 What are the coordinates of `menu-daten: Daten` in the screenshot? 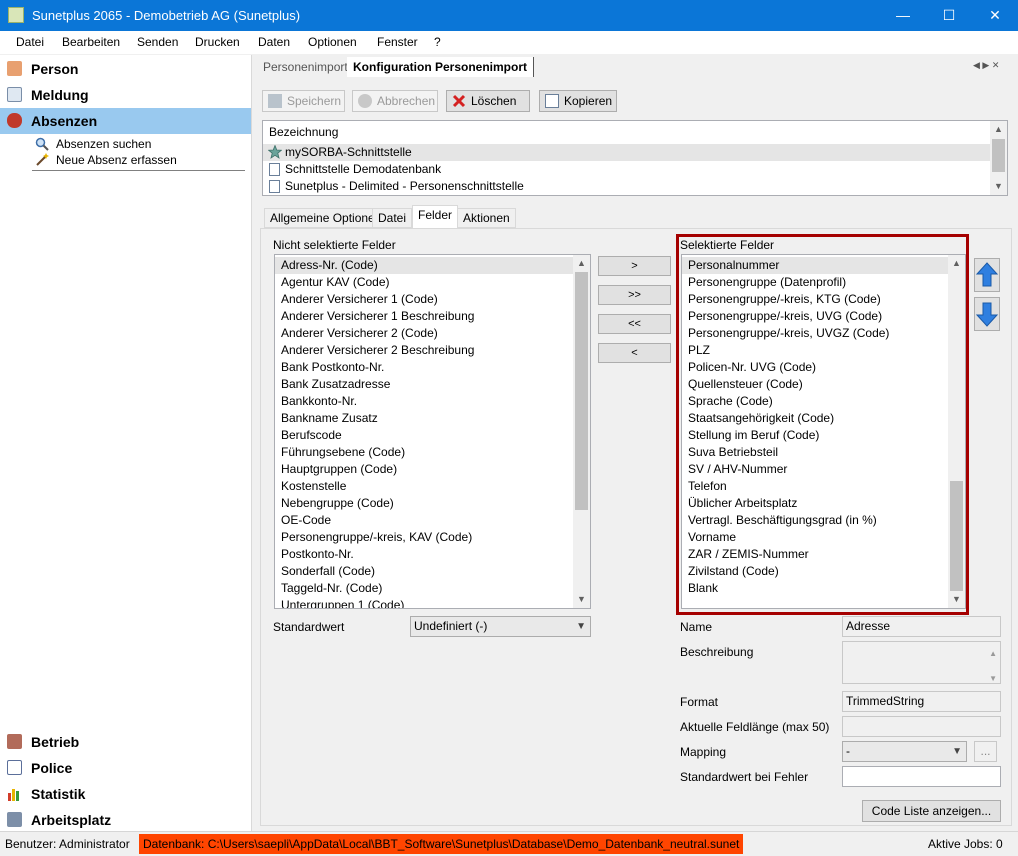 It's located at (274, 42).